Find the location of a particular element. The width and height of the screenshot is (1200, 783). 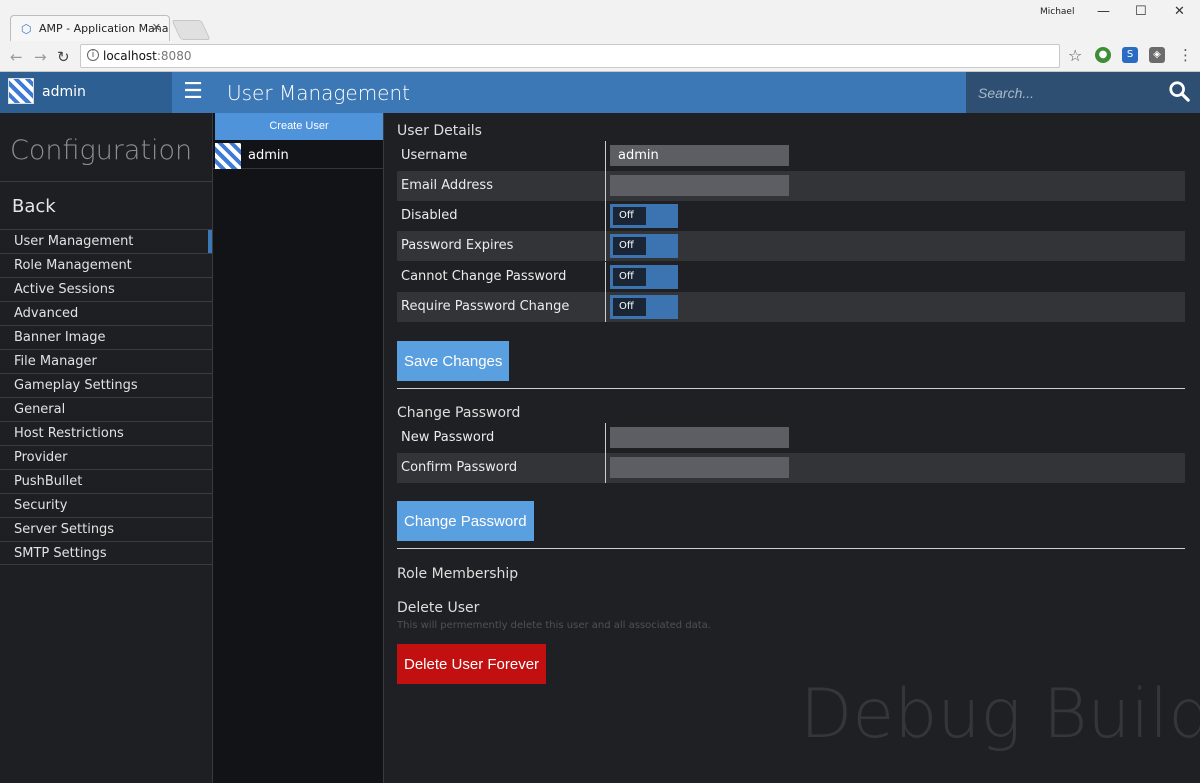

username-row: Username is located at coordinates (791, 156).